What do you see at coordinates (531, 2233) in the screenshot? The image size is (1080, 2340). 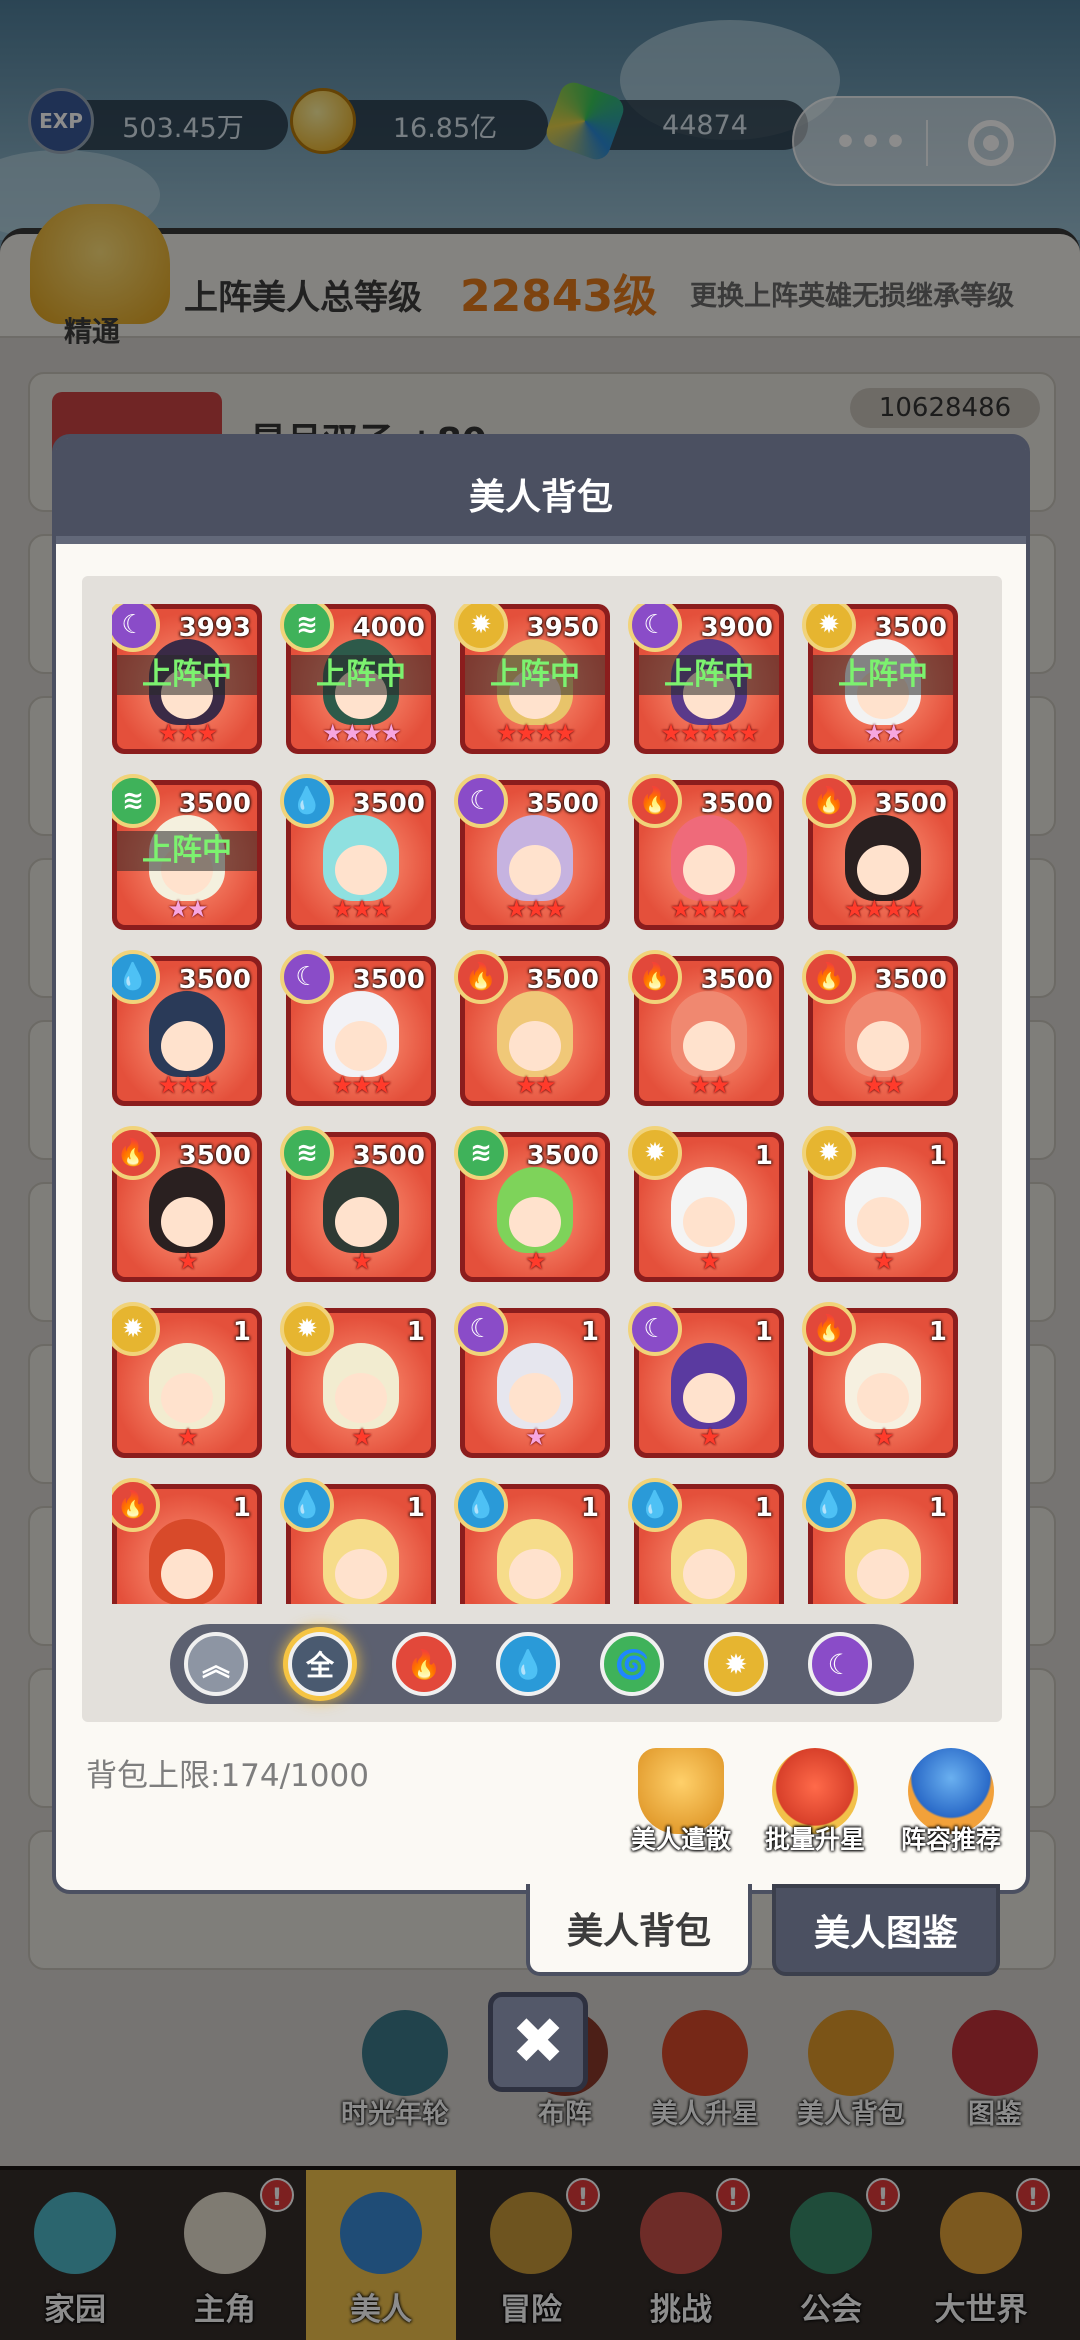 I see `adventure-icon` at bounding box center [531, 2233].